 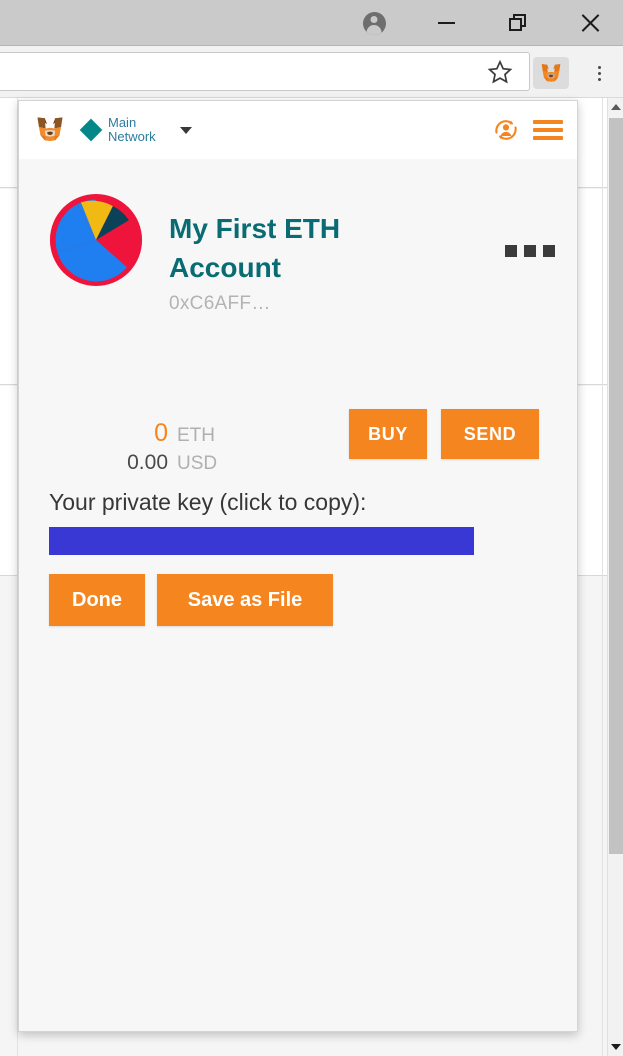 What do you see at coordinates (599, 67) in the screenshot?
I see `kebab-menu-icon` at bounding box center [599, 67].